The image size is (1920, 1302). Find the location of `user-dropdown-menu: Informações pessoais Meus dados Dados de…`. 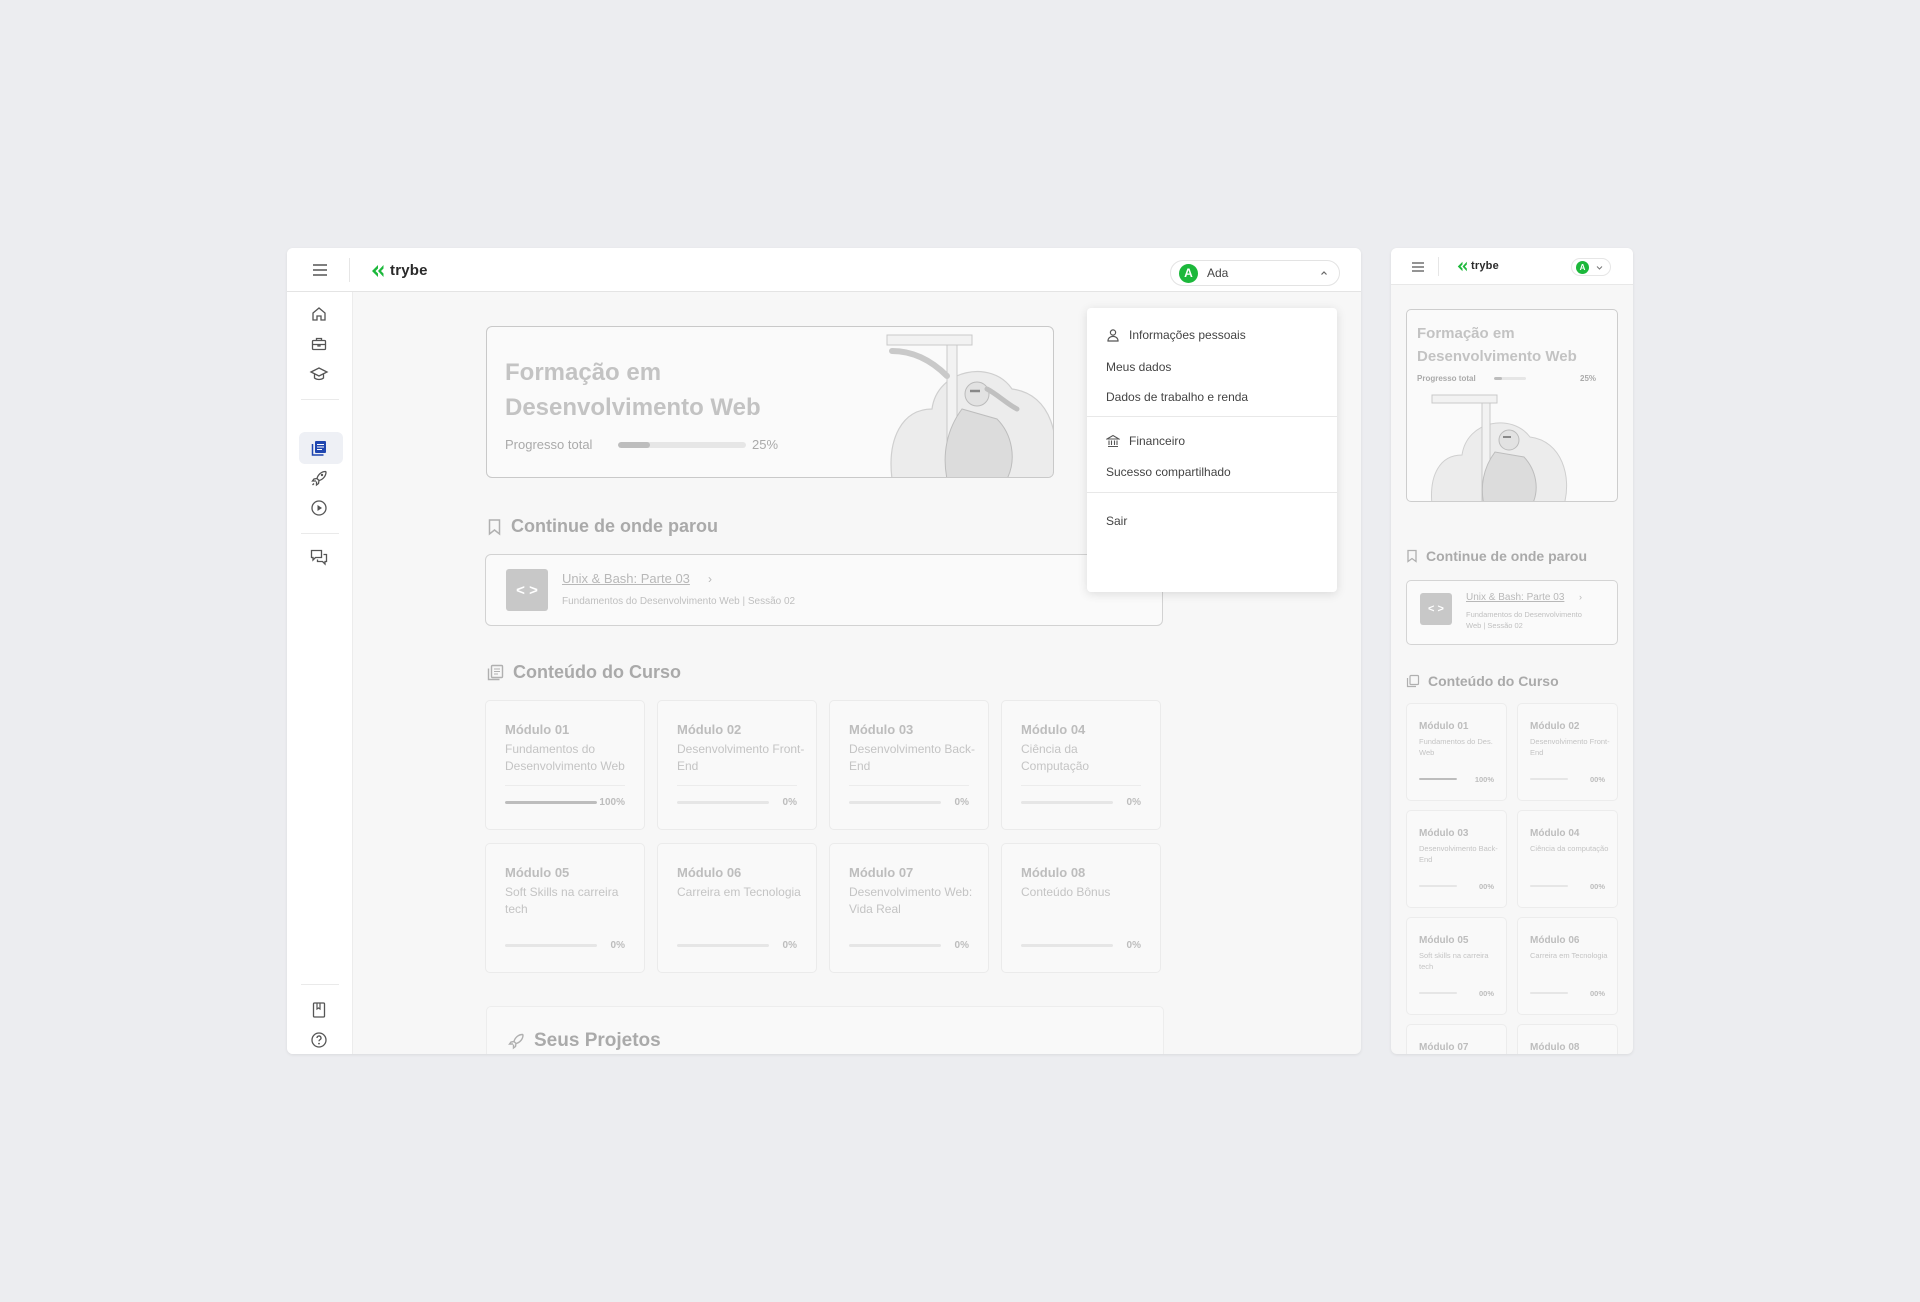

user-dropdown-menu: Informações pessoais Meus dados Dados de… is located at coordinates (1212, 450).